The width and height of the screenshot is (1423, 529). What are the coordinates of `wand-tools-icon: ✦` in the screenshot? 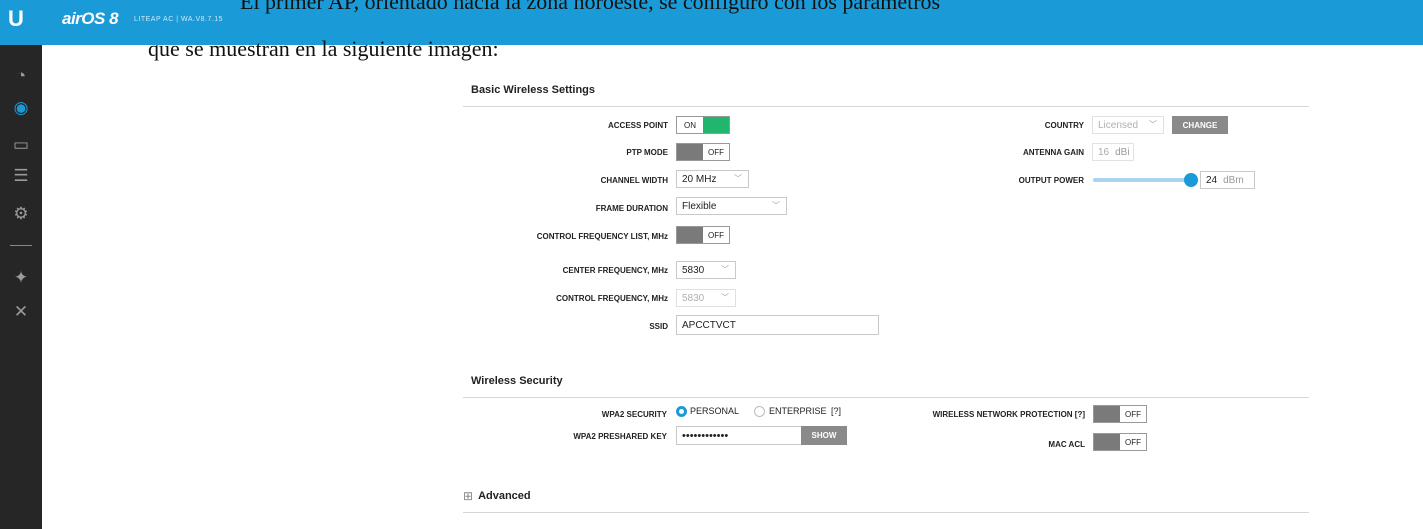 It's located at (21, 278).